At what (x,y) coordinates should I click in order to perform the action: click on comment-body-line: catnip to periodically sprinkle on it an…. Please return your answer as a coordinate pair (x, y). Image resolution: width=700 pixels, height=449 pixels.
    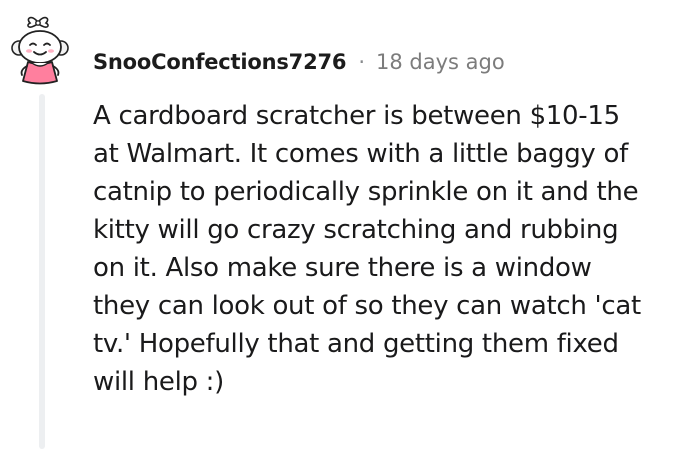
    Looking at the image, I should click on (366, 192).